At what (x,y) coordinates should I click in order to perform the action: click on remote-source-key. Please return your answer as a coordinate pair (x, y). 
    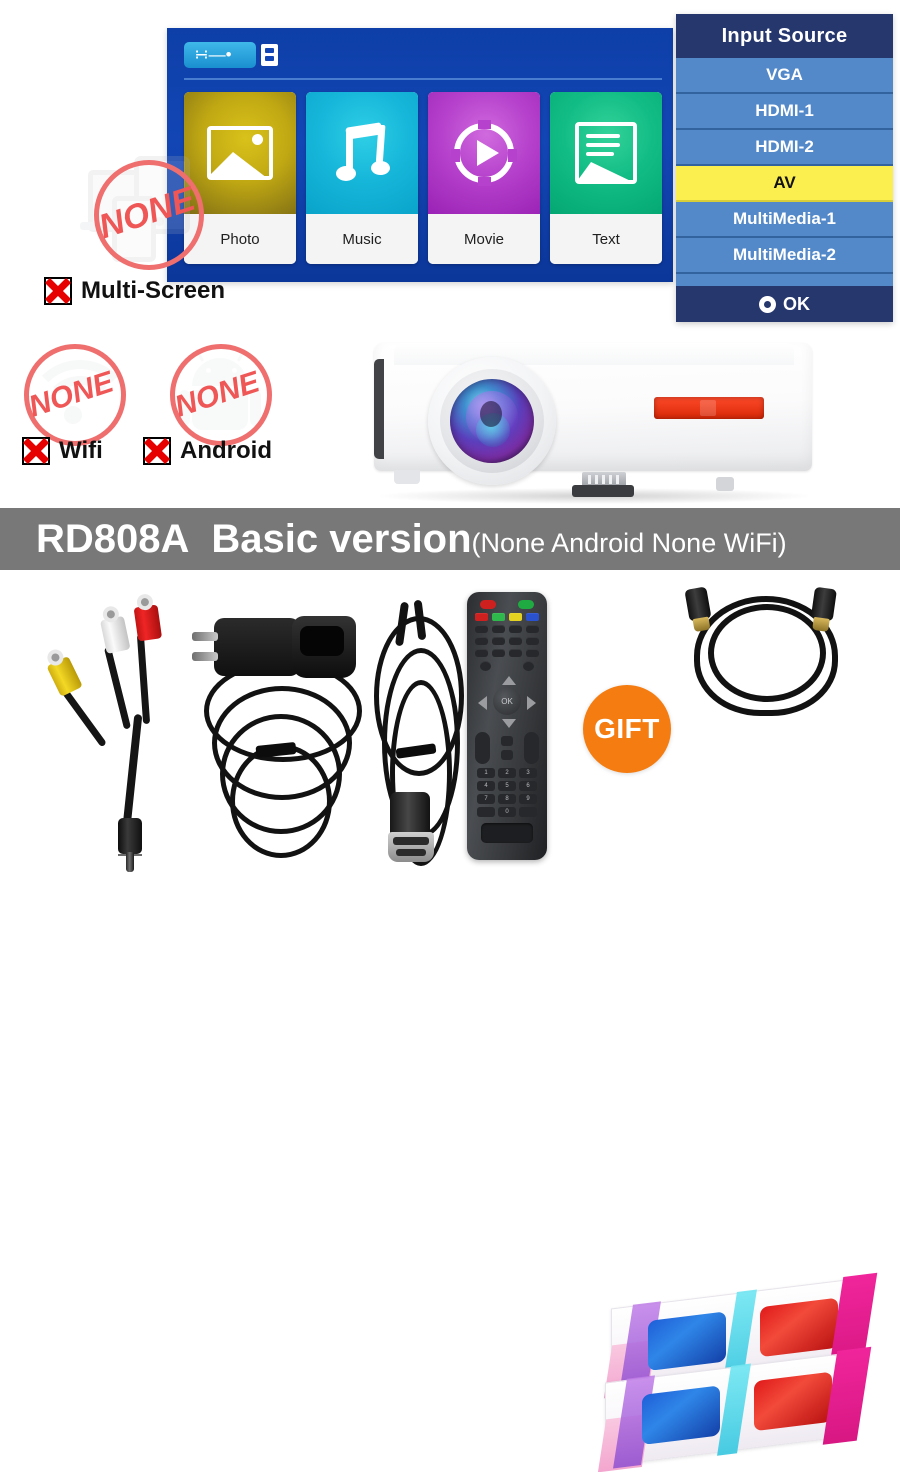
    Looking at the image, I should click on (526, 604).